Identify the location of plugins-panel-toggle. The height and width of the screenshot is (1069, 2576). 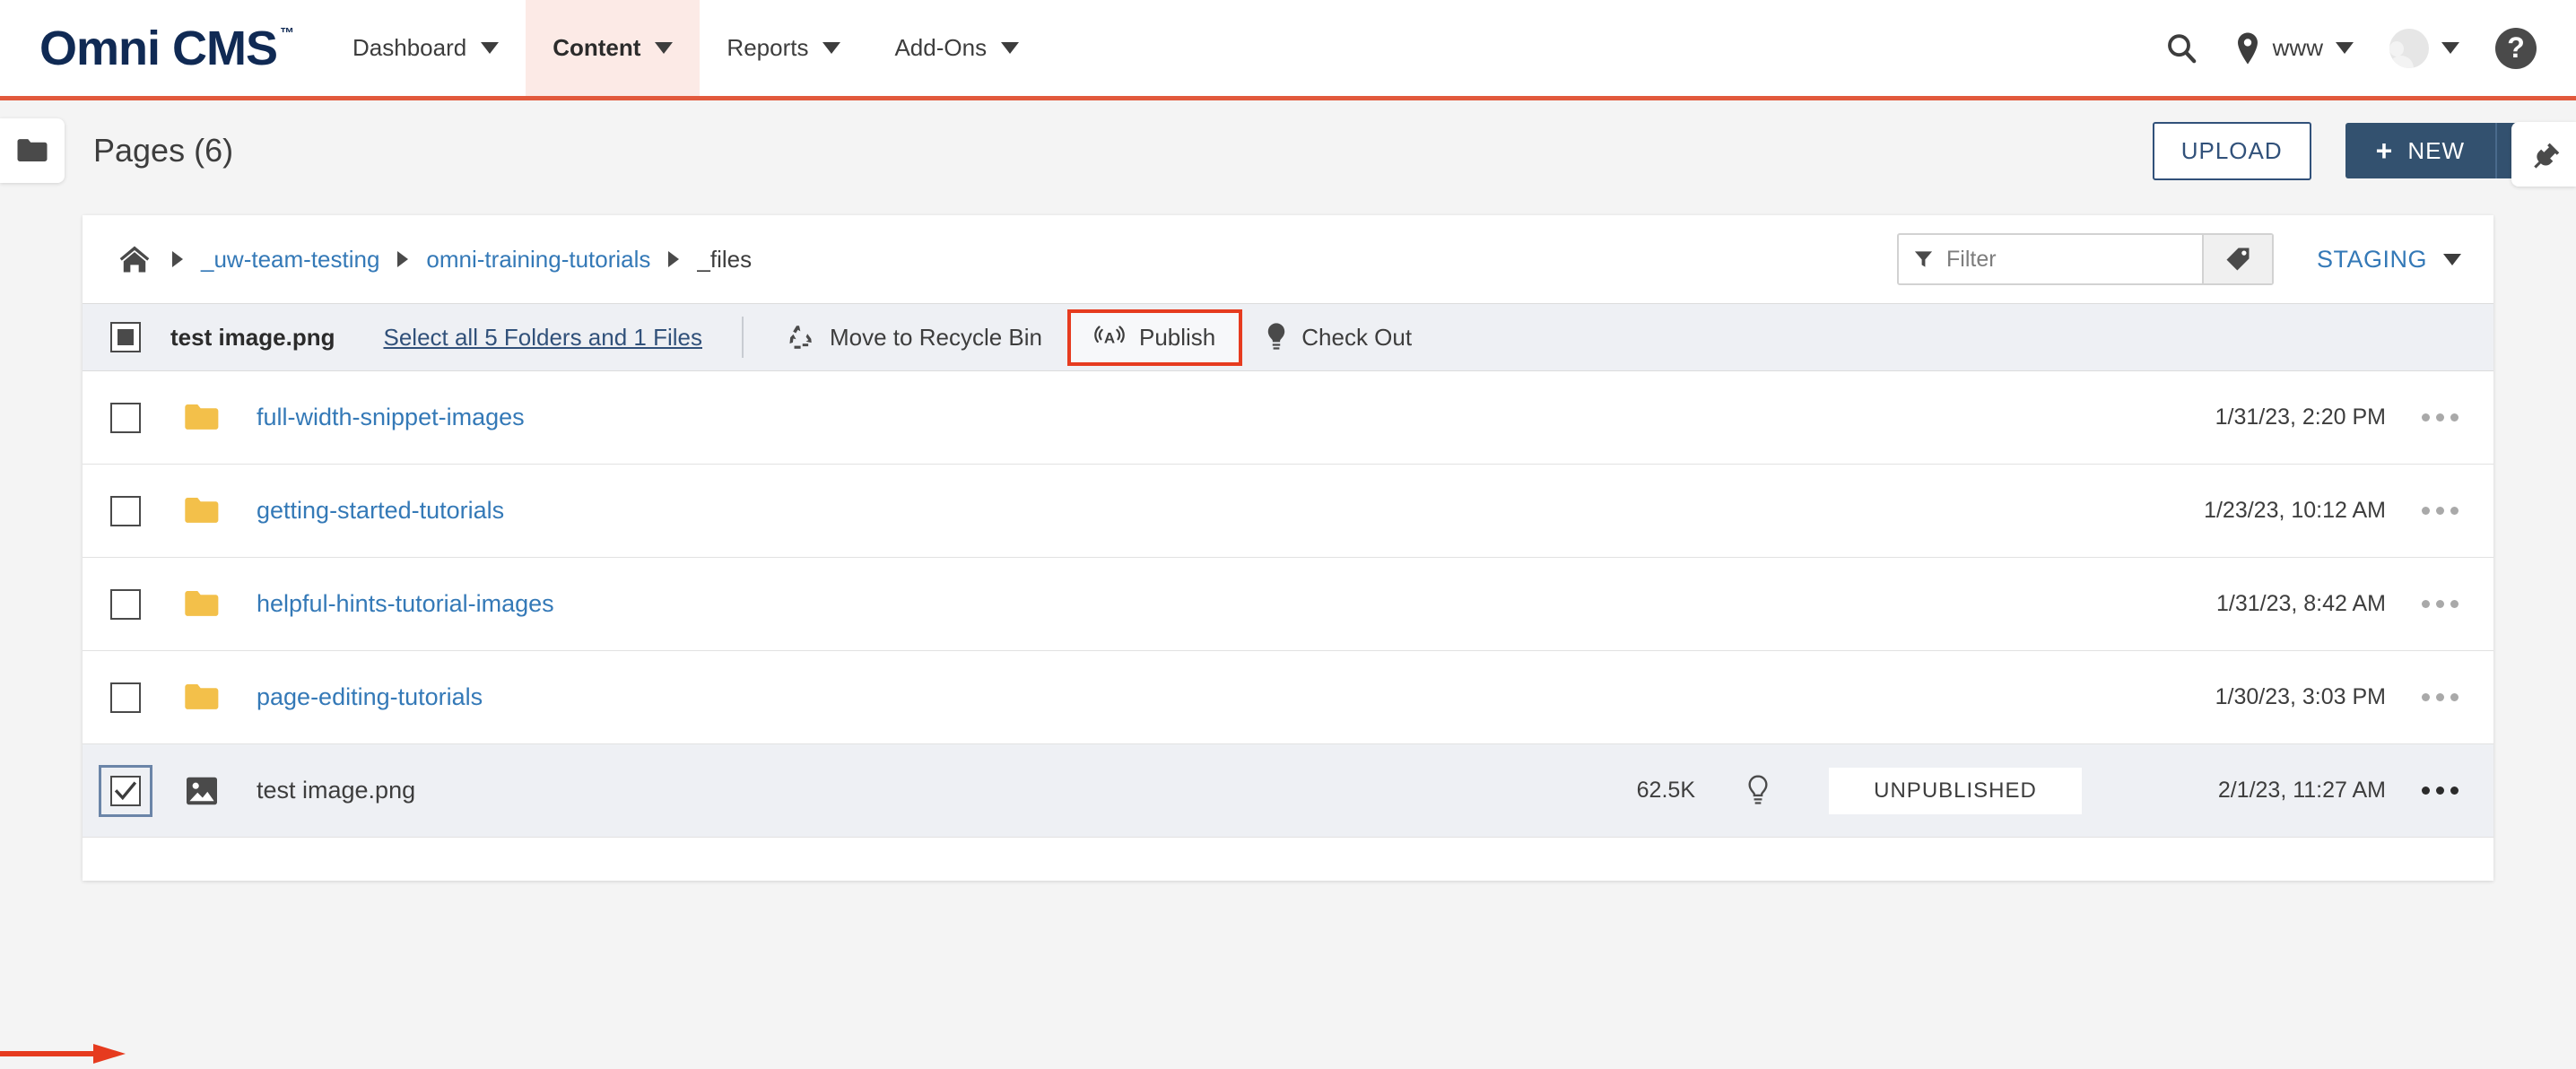
(2543, 154).